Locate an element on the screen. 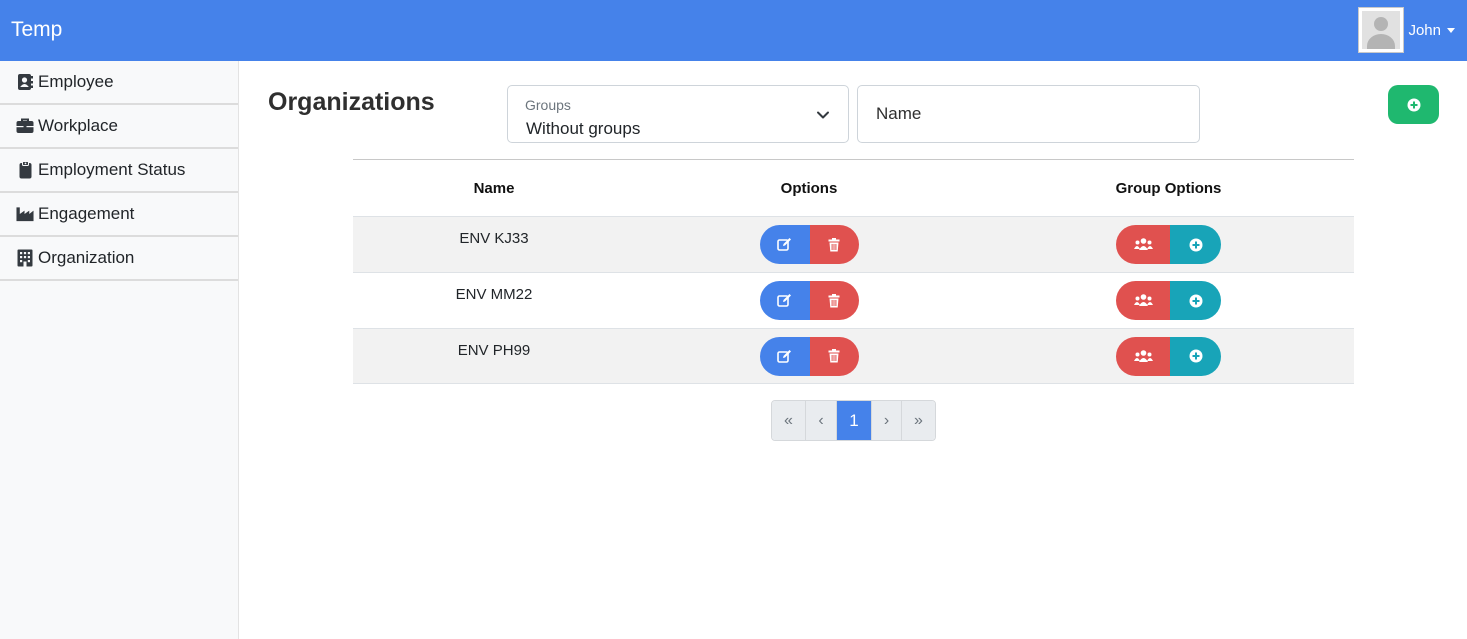  avatar is located at coordinates (1381, 30).